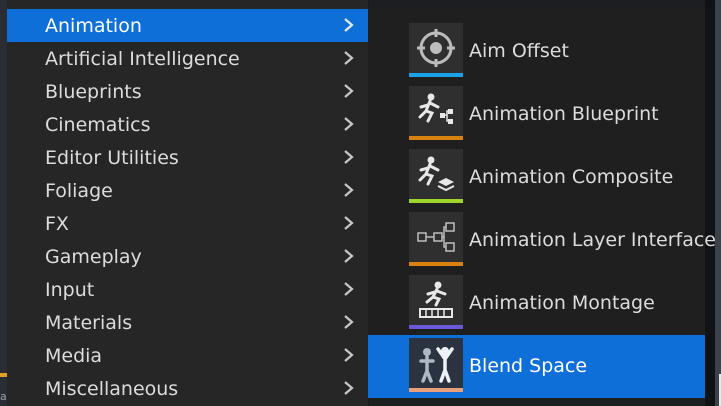 The image size is (721, 406). I want to click on menu-item-label: Materials, so click(89, 322).